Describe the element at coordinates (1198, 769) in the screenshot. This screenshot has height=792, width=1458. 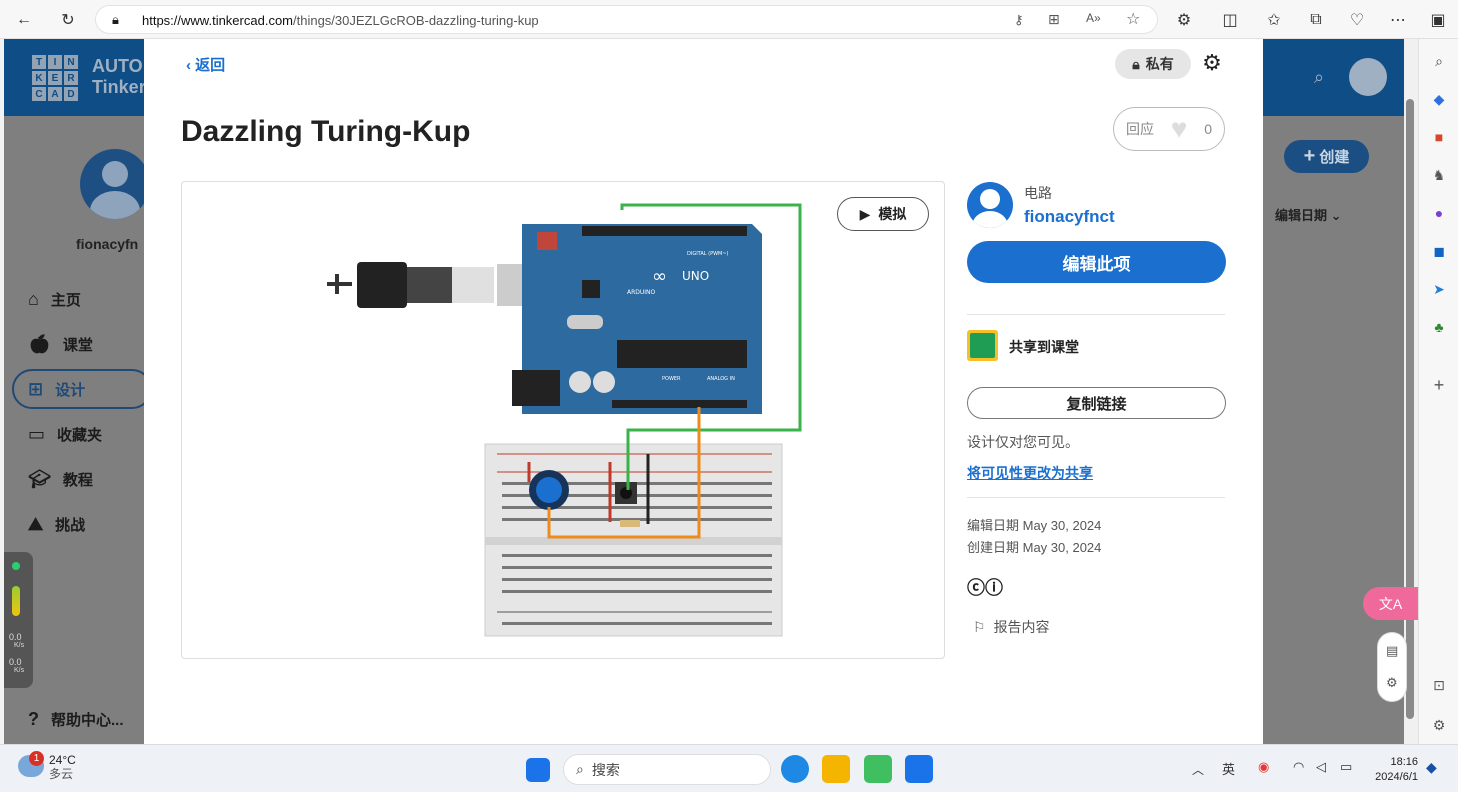
I see `chevron-up-icon: ︿` at that location.